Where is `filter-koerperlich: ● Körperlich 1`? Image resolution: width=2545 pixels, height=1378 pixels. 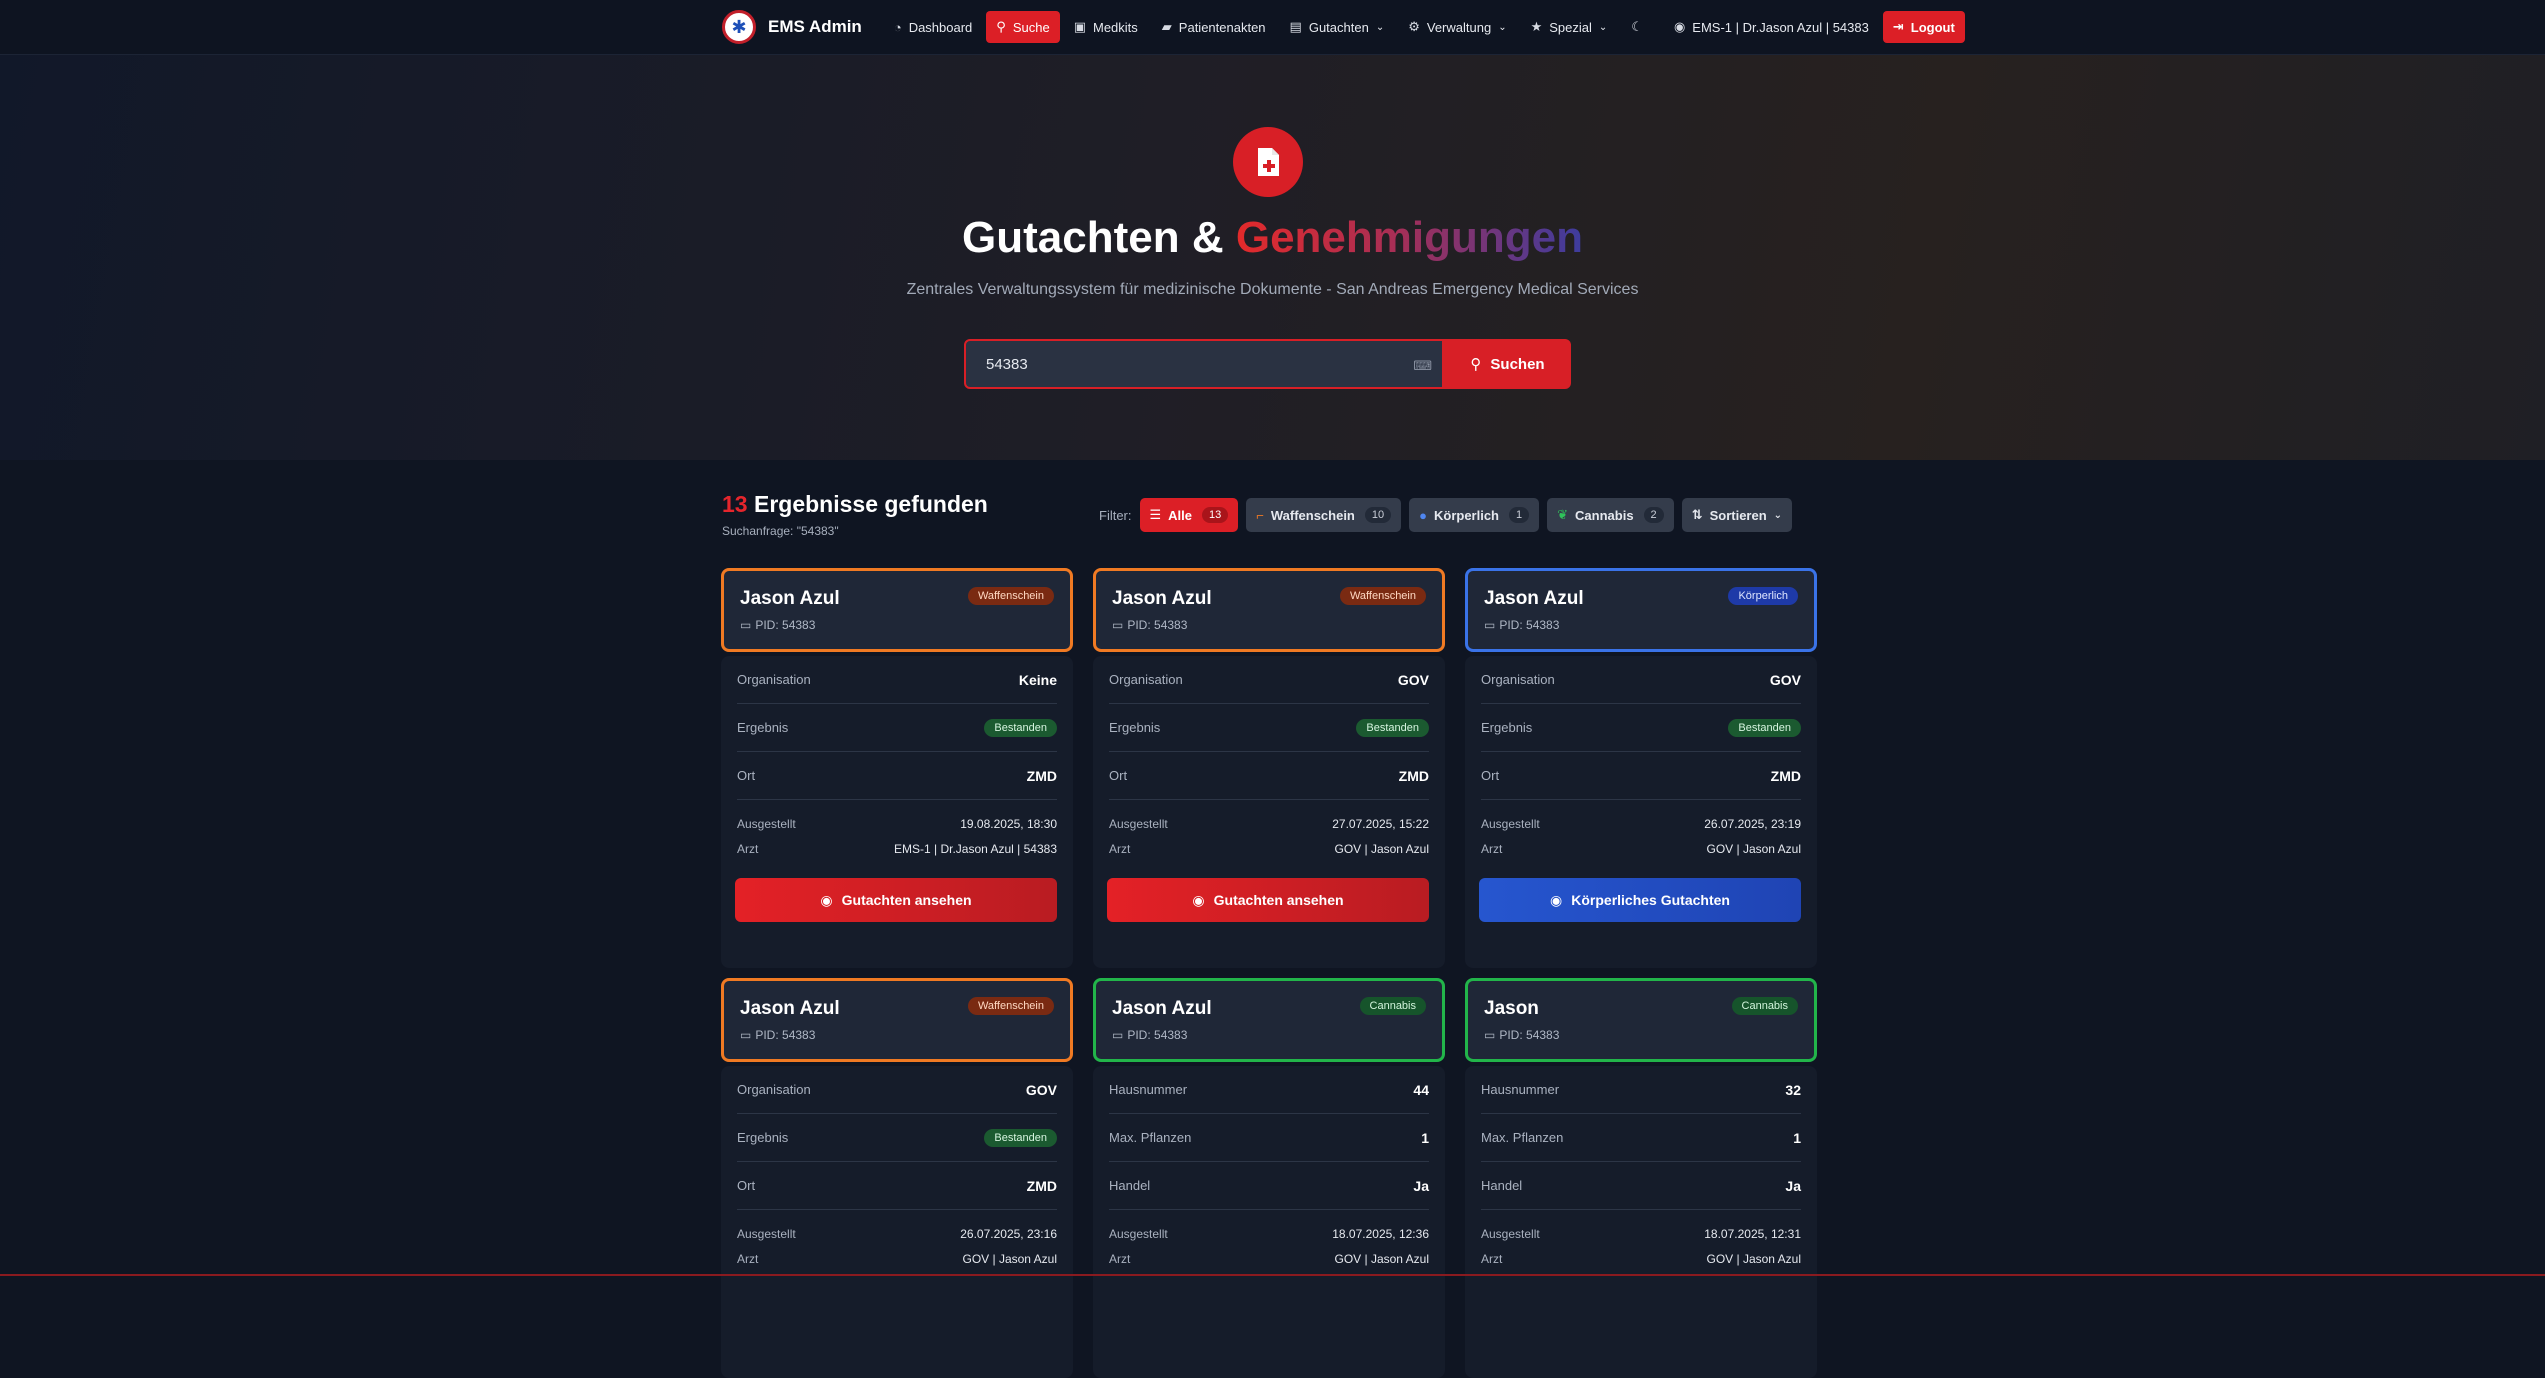
filter-koerperlich: ● Körperlich 1 is located at coordinates (1474, 515).